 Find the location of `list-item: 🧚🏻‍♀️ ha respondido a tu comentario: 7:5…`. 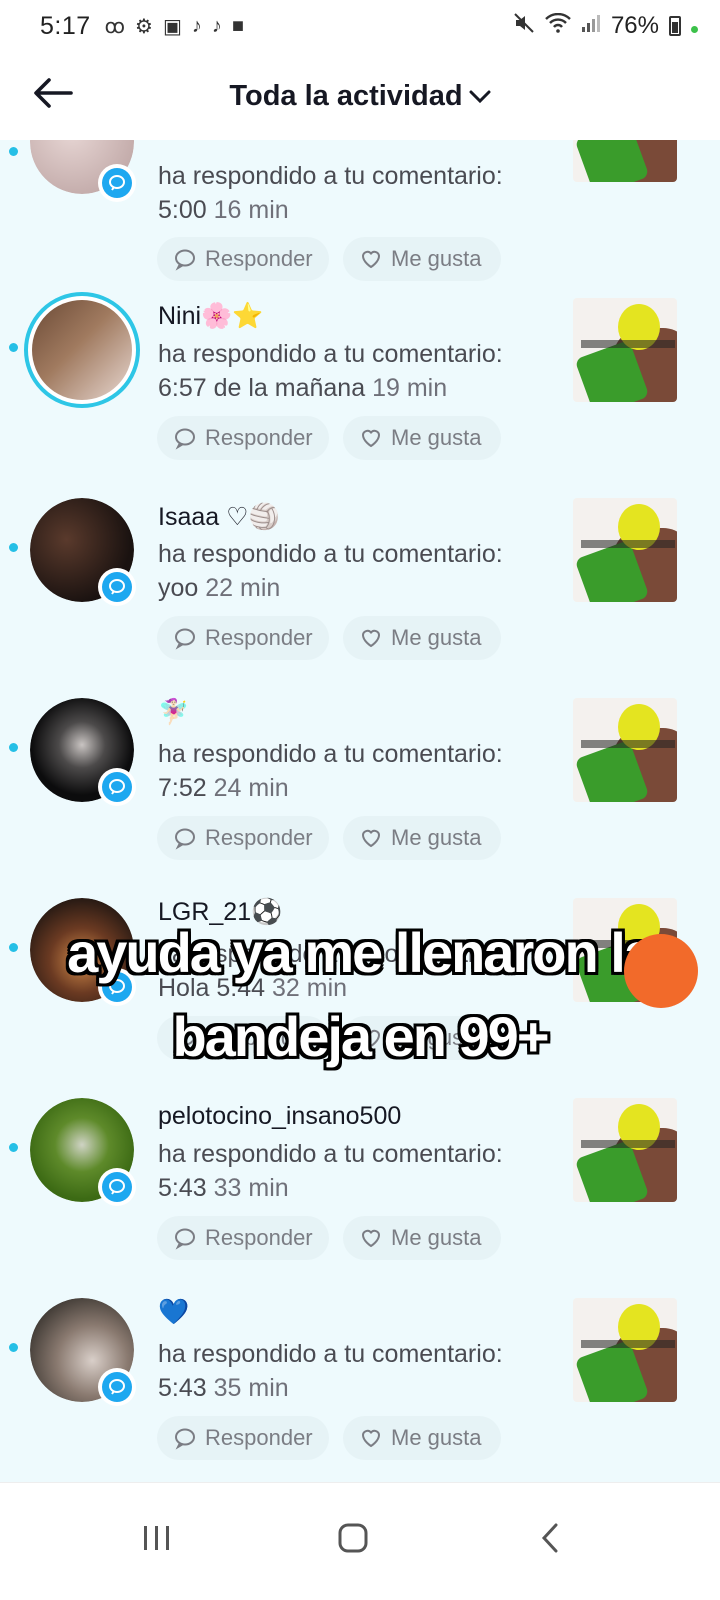

list-item: 🧚🏻‍♀️ ha respondido a tu comentario: 7:5… is located at coordinates (360, 780).